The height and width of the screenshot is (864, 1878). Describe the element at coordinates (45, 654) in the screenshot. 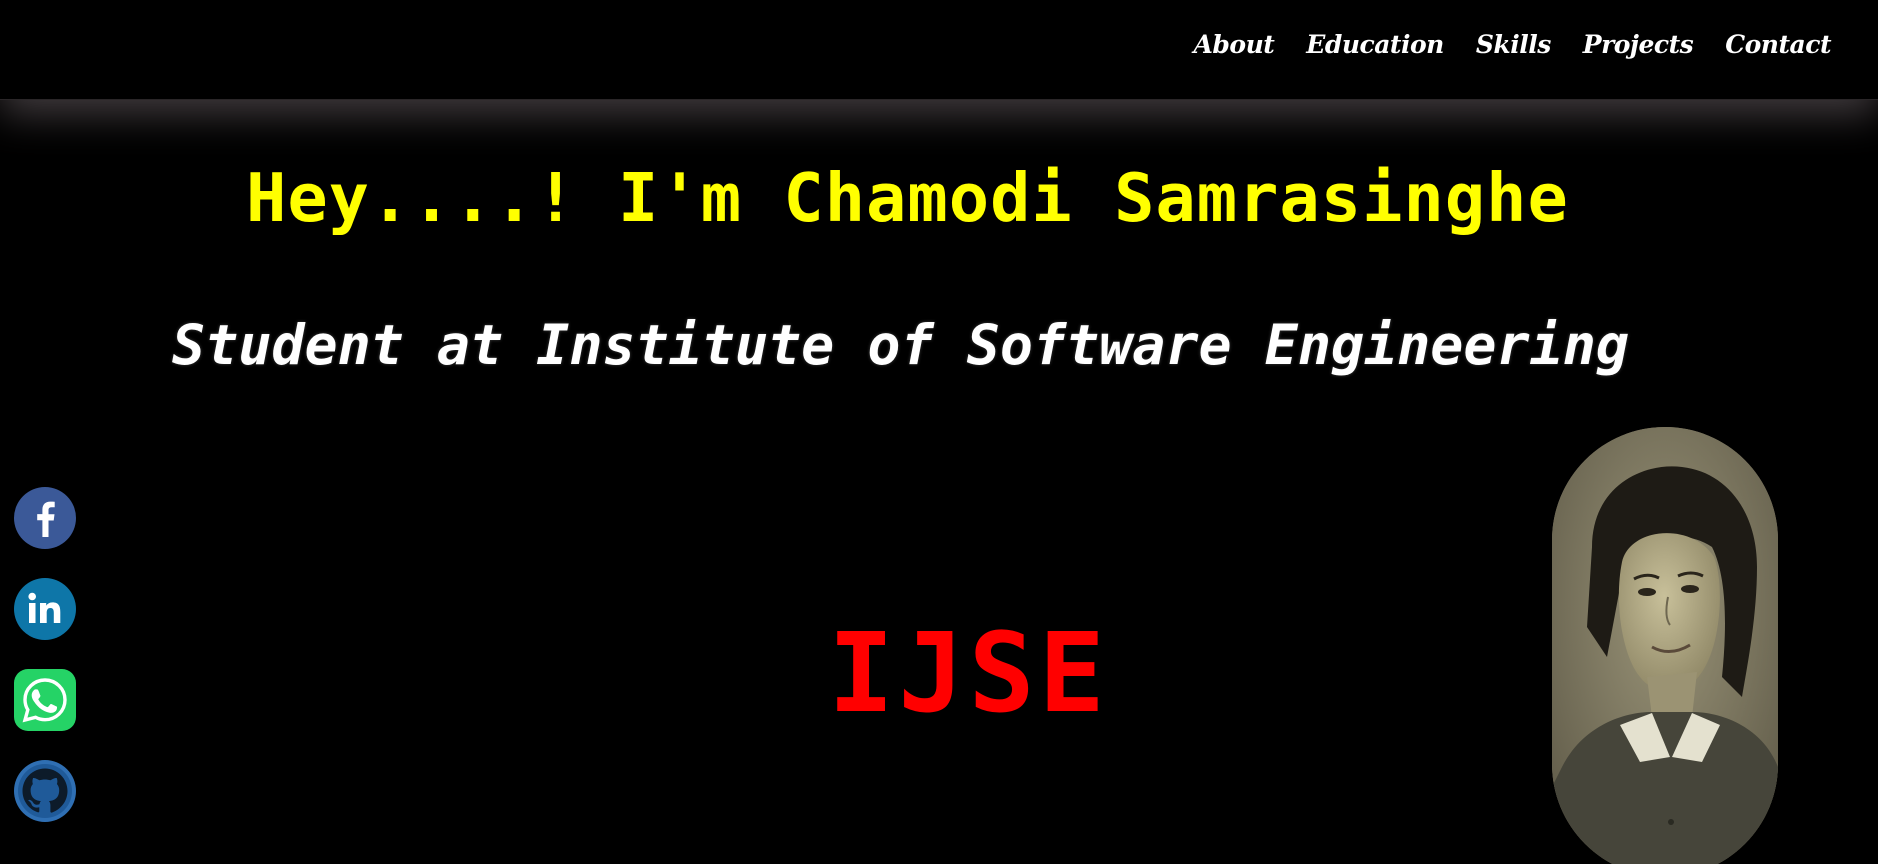

I see `social-links` at that location.